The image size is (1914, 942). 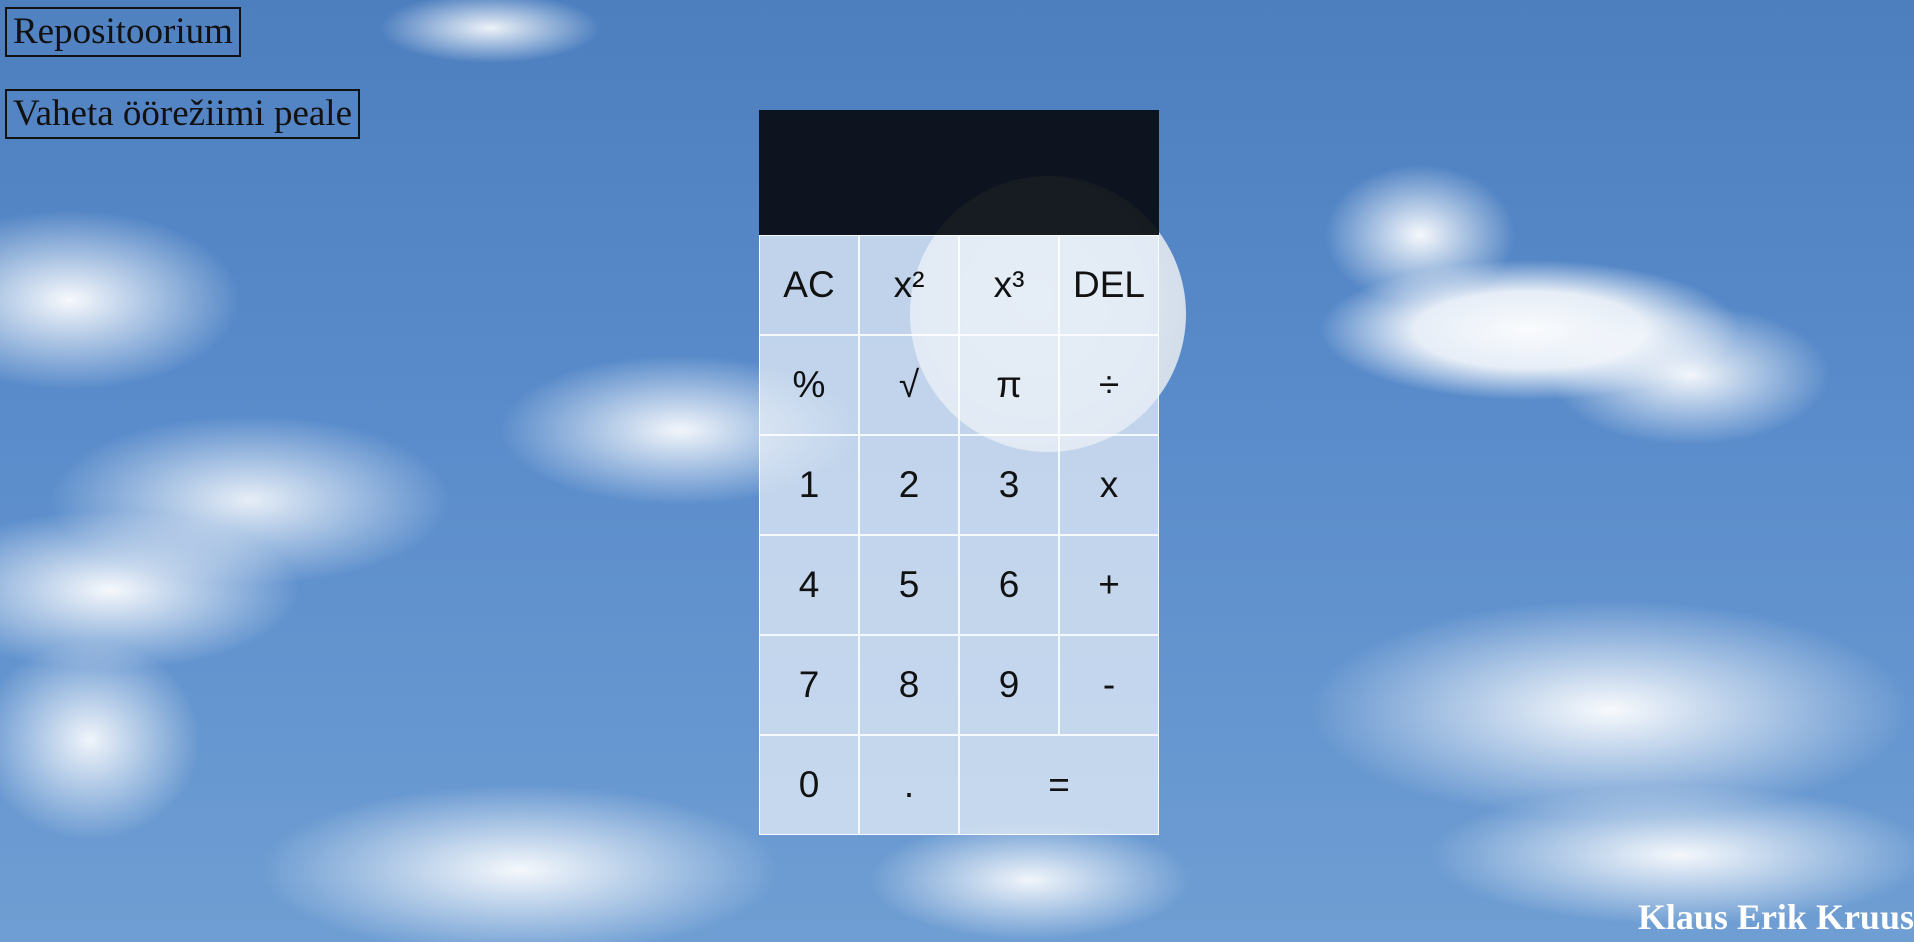 What do you see at coordinates (1109, 385) in the screenshot?
I see `divide-button: ÷` at bounding box center [1109, 385].